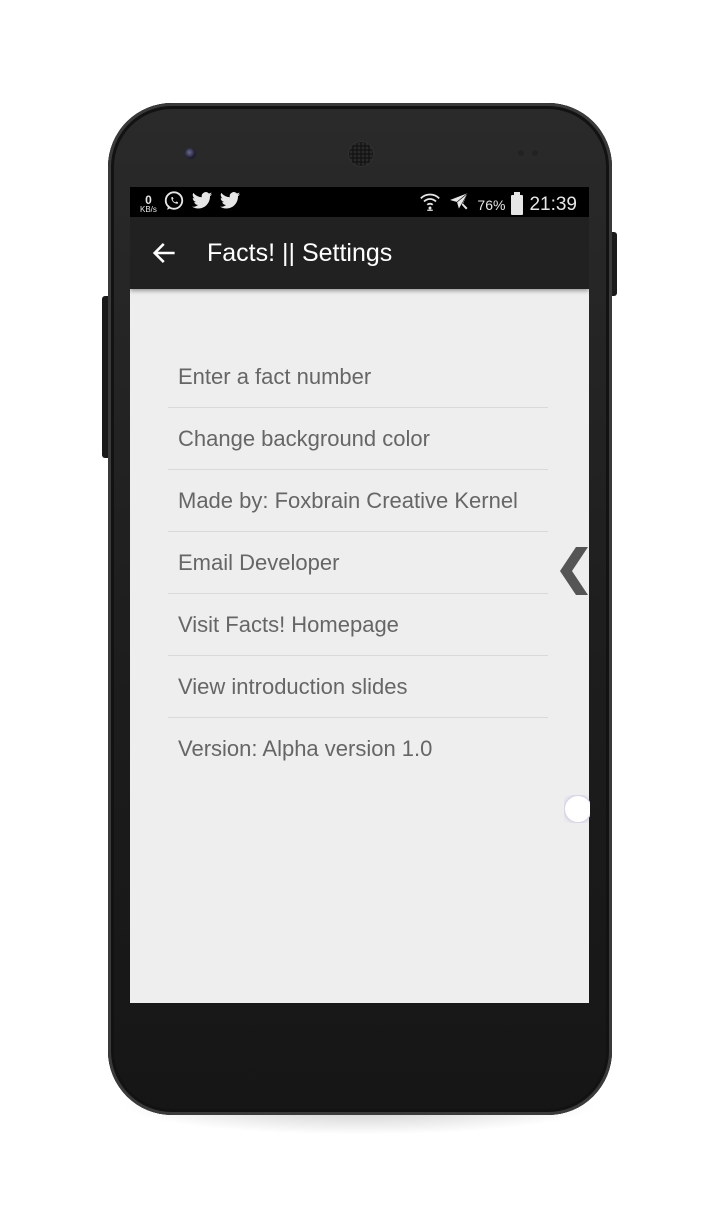  I want to click on battery-icon, so click(517, 203).